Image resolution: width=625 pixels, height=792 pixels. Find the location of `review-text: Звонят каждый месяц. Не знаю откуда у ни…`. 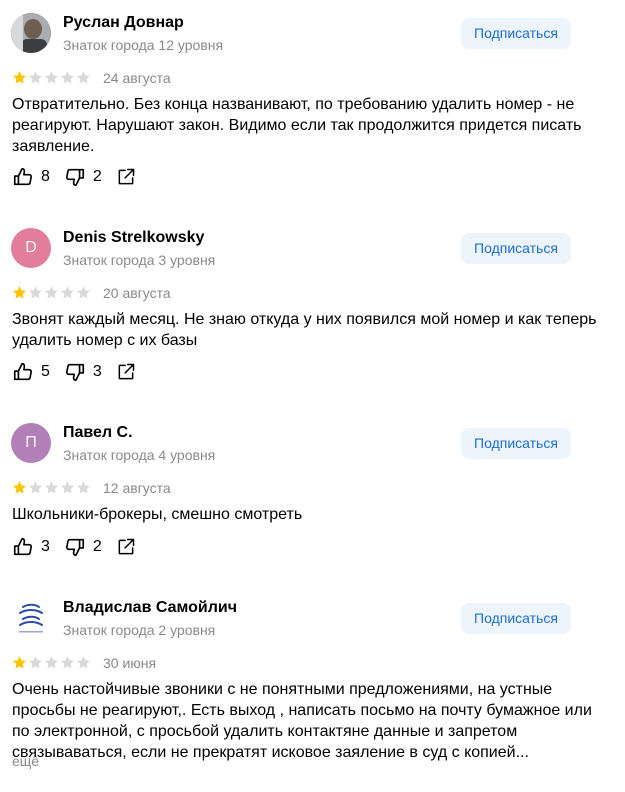

review-text: Звонят каждый месяц. Не знаю откуда у ни… is located at coordinates (304, 330).